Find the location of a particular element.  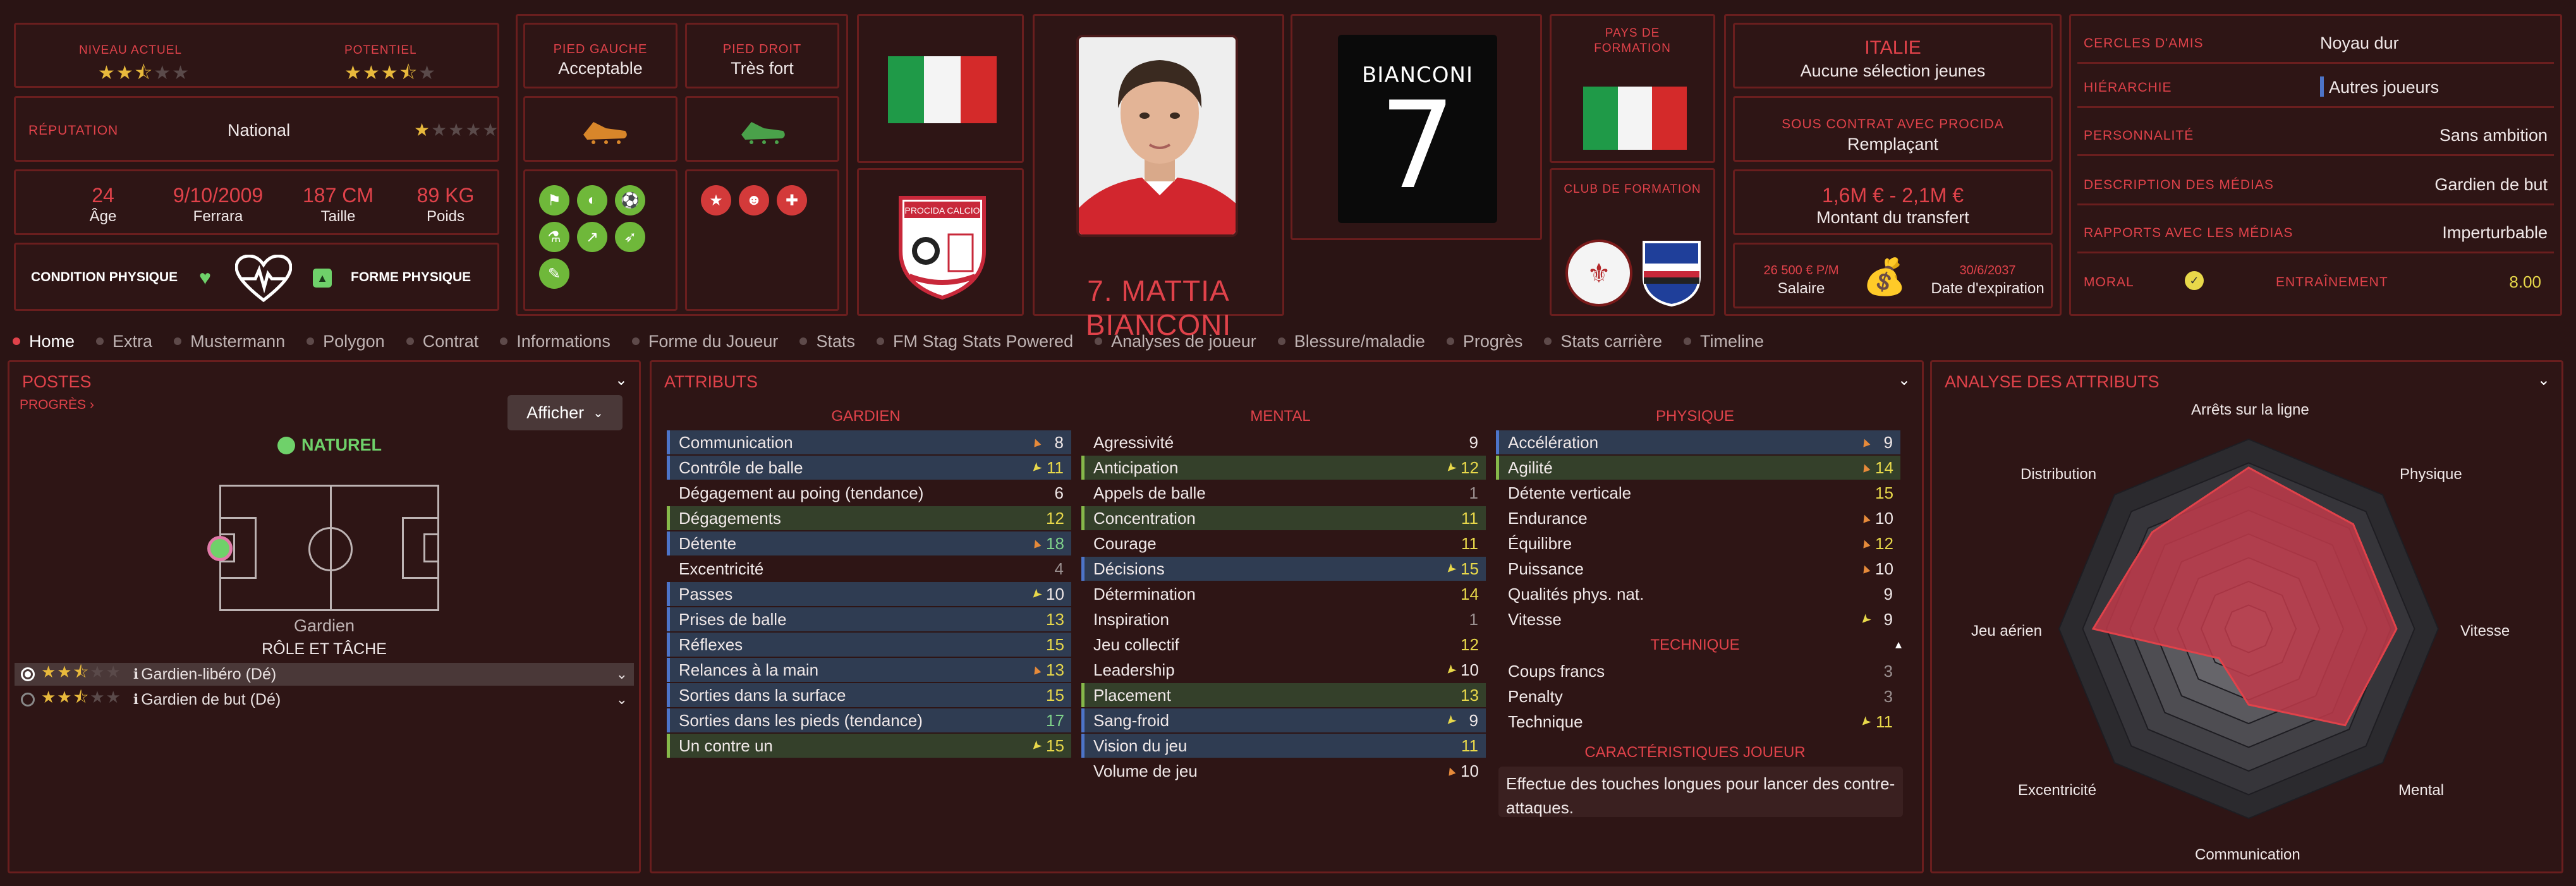

attribute-row: Passes ➤ 10 is located at coordinates (869, 594).